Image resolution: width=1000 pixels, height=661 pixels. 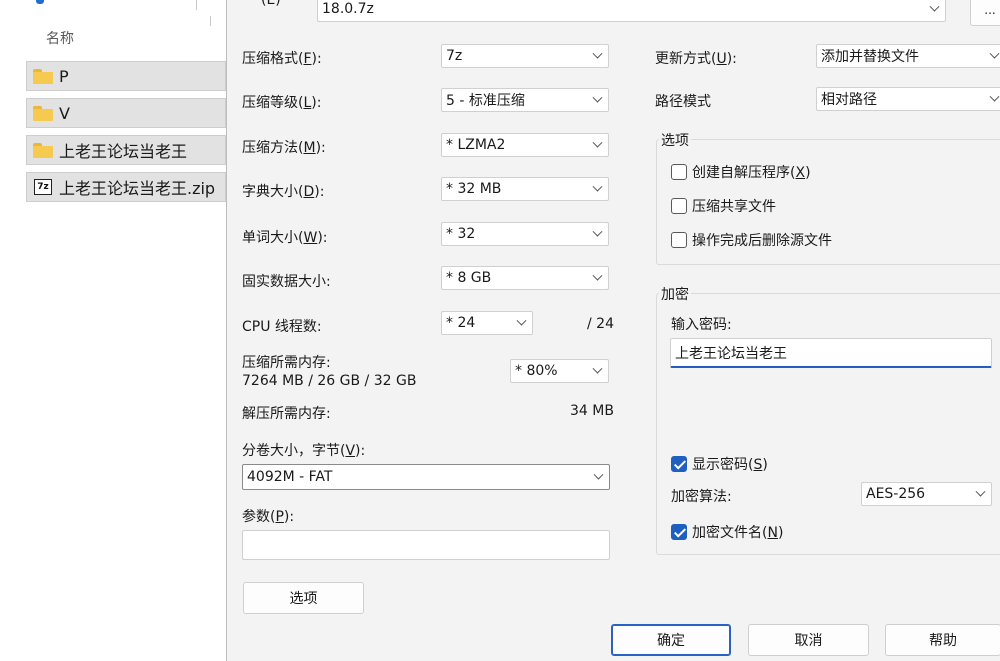 What do you see at coordinates (271, 4) in the screenshot?
I see `archive-label: (E)` at bounding box center [271, 4].